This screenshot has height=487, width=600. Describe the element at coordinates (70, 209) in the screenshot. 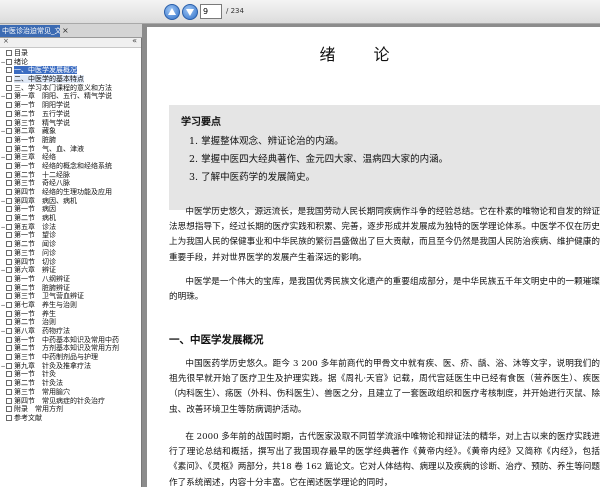

I see `bookmark-item: 第一节 病因` at that location.